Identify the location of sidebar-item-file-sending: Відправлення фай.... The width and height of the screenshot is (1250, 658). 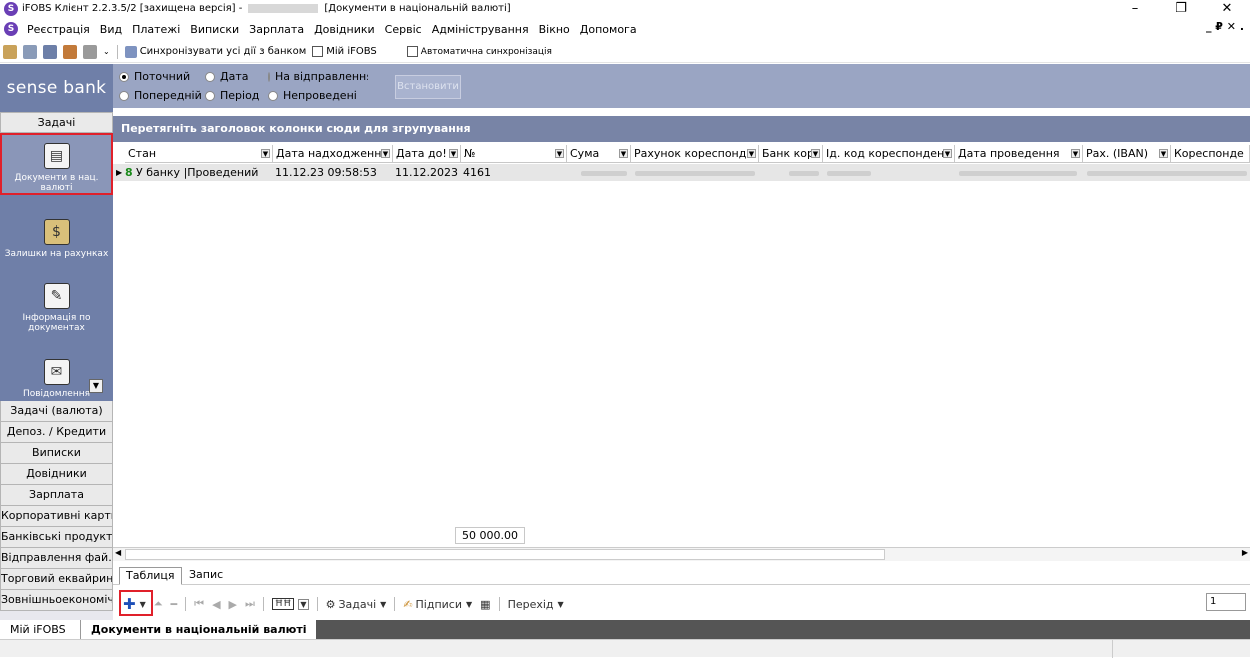
(56, 558).